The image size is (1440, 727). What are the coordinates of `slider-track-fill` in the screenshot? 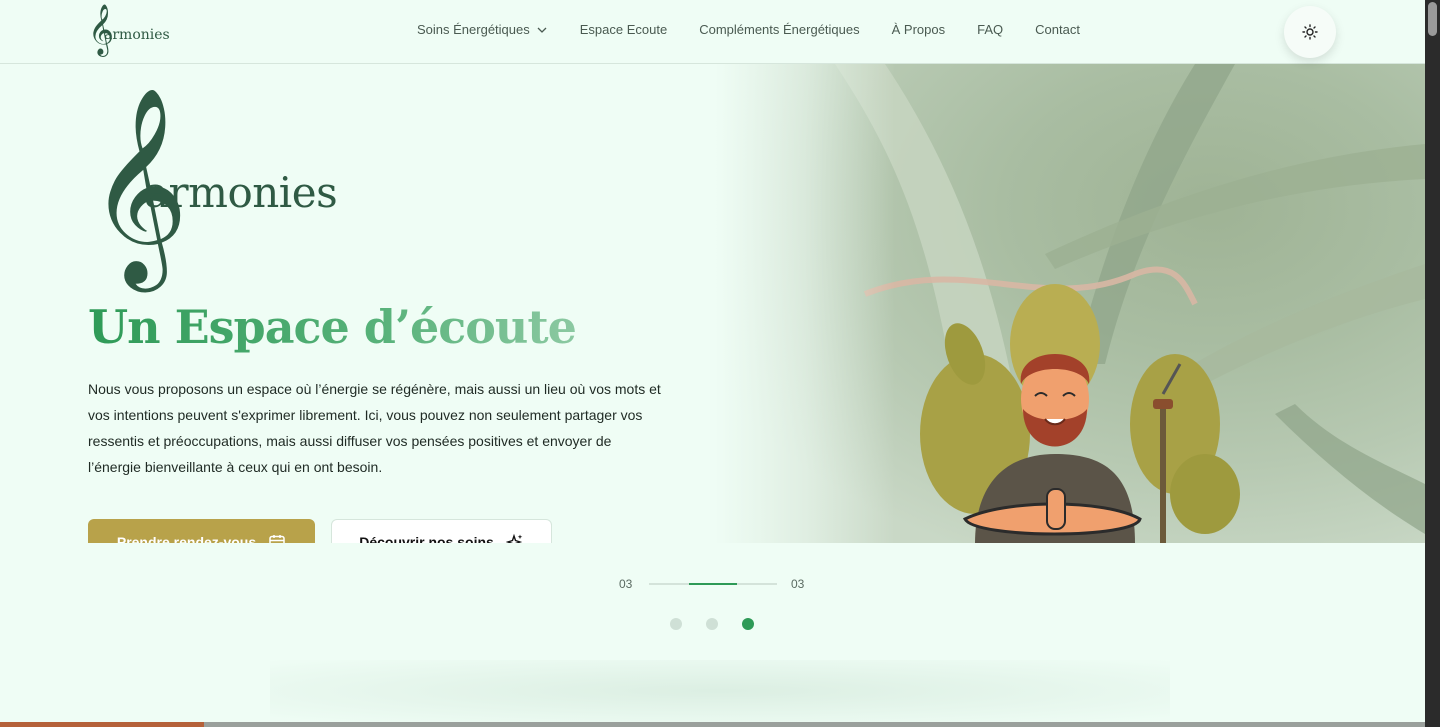 It's located at (713, 584).